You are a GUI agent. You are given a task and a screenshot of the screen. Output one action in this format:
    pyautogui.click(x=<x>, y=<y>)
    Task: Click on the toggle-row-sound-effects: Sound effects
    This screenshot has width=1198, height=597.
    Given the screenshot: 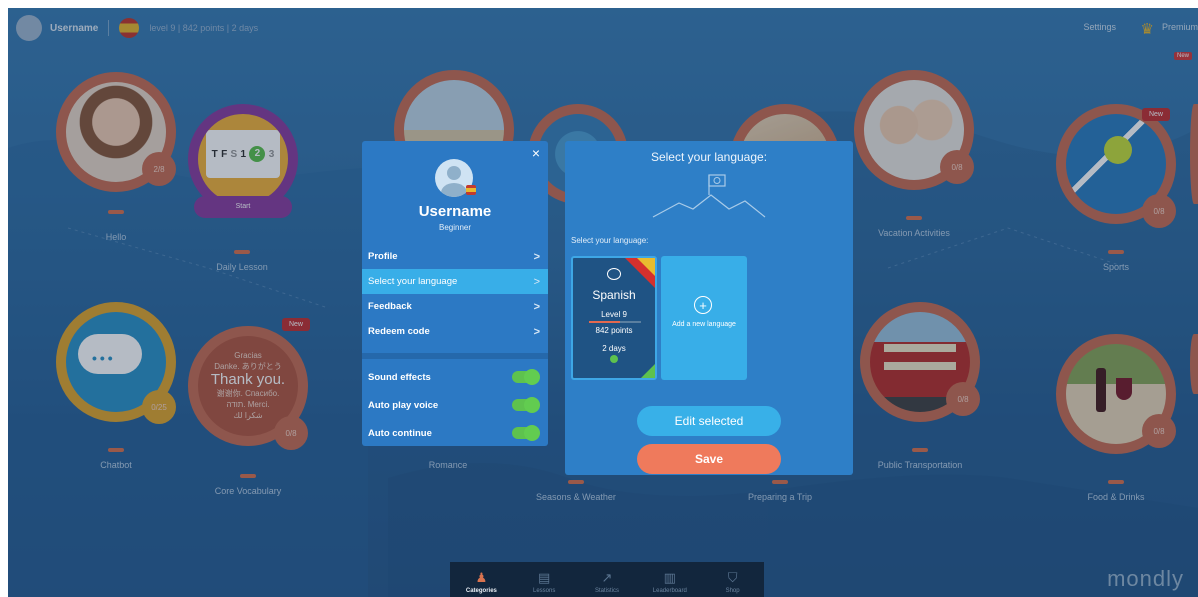 What is the action you would take?
    pyautogui.click(x=455, y=377)
    